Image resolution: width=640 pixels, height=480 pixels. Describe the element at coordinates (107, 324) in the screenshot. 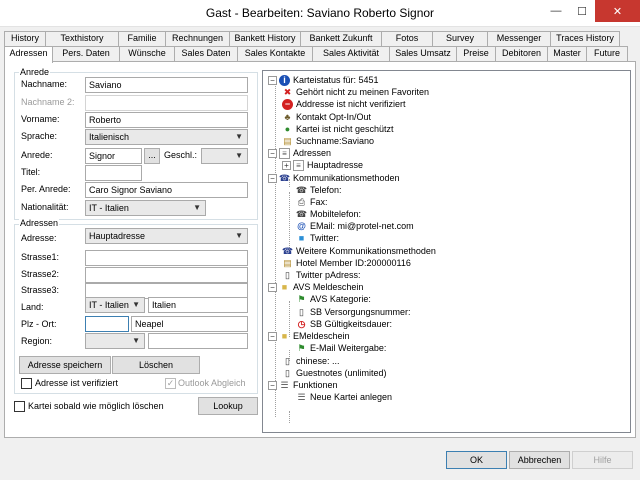

I see `plz-input` at that location.